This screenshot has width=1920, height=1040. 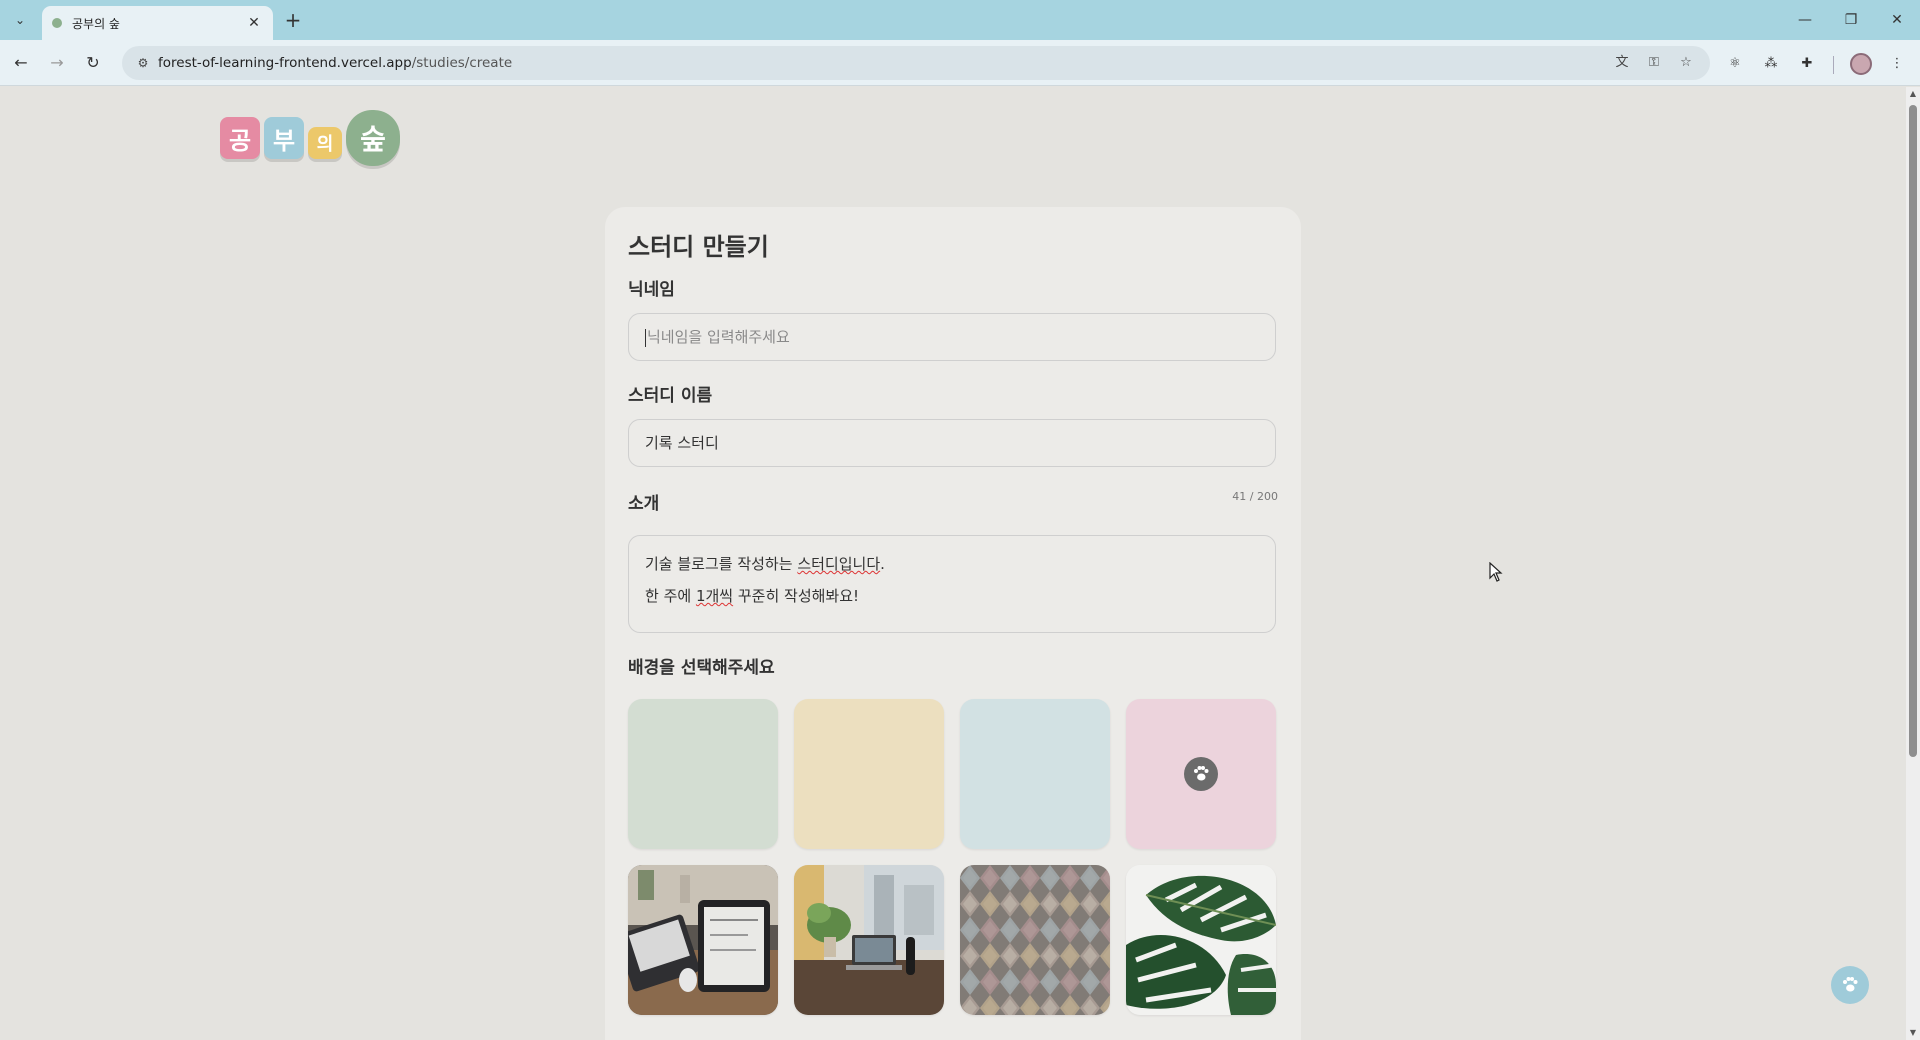 What do you see at coordinates (1035, 774) in the screenshot?
I see `background-option-blue` at bounding box center [1035, 774].